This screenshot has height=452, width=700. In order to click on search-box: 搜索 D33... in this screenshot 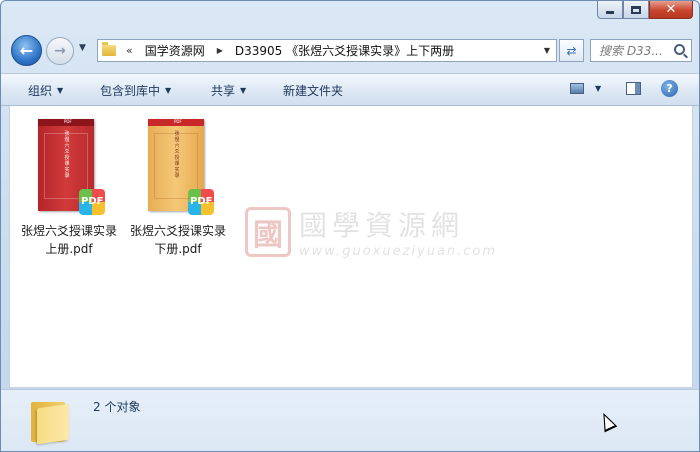, I will do `click(641, 50)`.